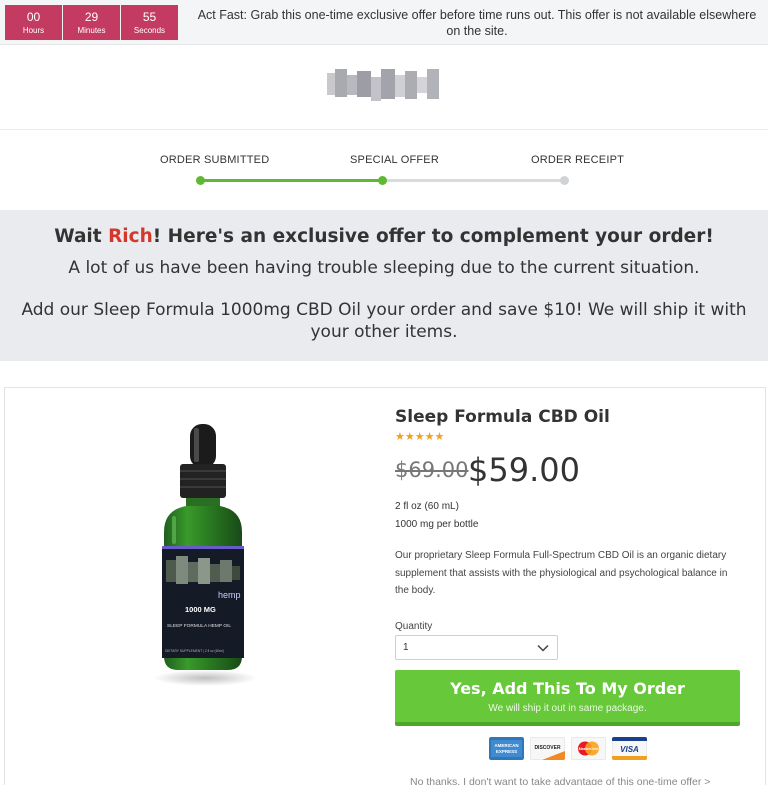 The image size is (768, 785). I want to click on step-special-offer: SPECIAL OFFER, so click(394, 160).